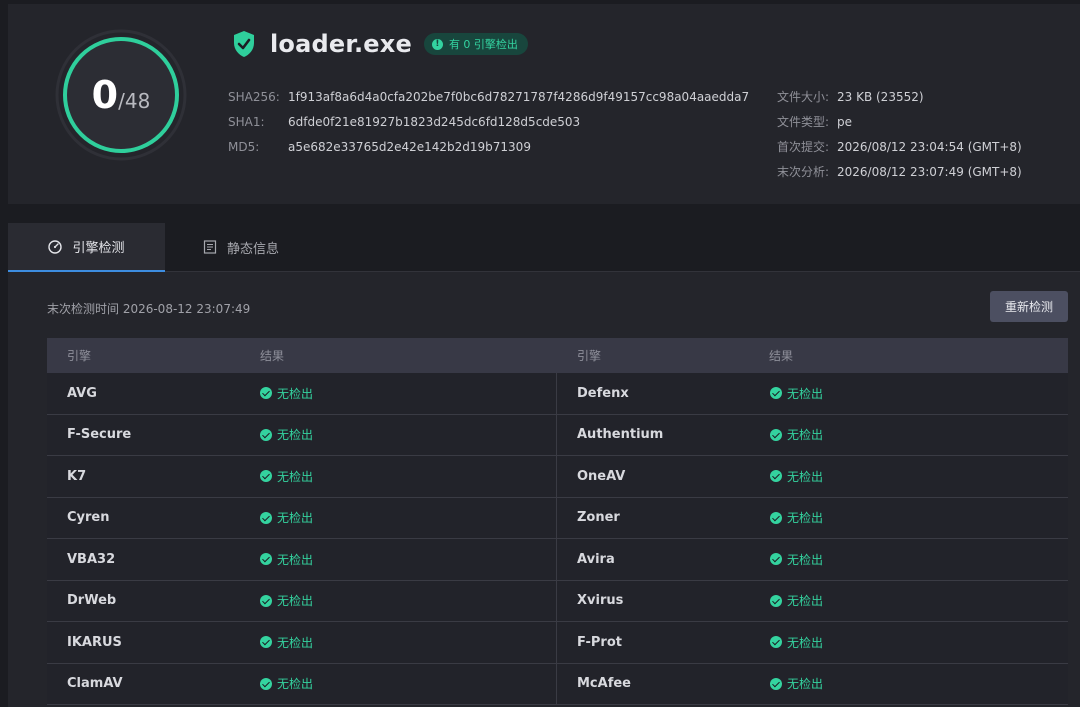 The height and width of the screenshot is (707, 1080). What do you see at coordinates (88, 518) in the screenshot?
I see `engine-name: Cyren` at bounding box center [88, 518].